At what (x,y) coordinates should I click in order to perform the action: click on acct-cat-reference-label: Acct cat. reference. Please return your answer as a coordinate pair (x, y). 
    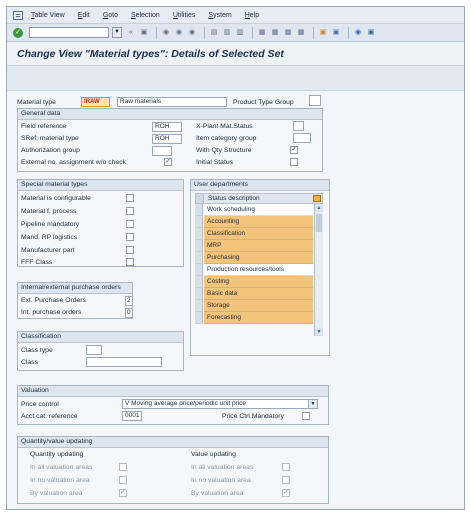
    Looking at the image, I should click on (49, 416).